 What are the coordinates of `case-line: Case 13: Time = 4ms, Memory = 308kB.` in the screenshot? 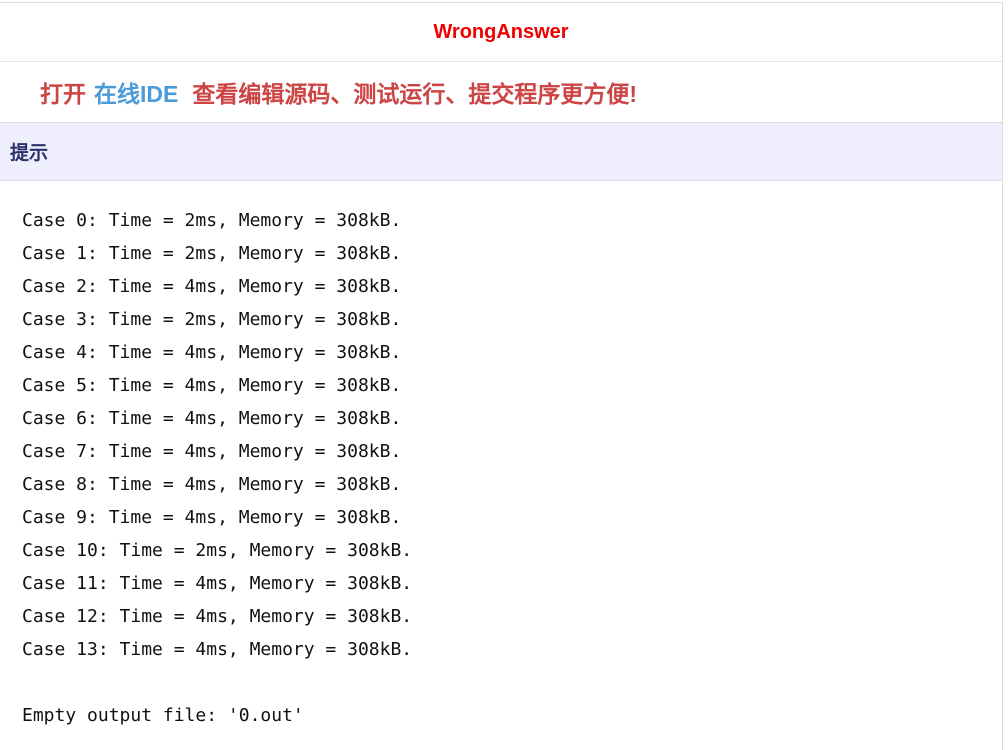 It's located at (217, 649).